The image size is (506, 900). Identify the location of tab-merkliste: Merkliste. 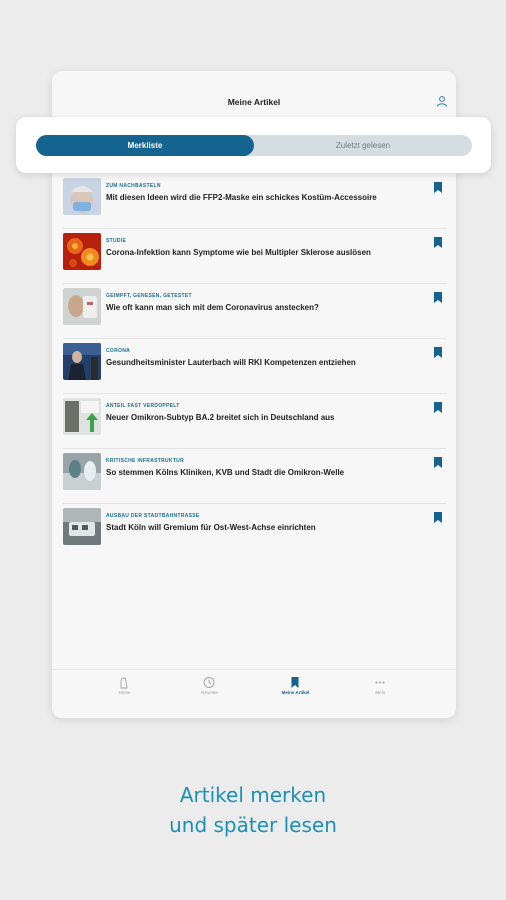
(145, 145).